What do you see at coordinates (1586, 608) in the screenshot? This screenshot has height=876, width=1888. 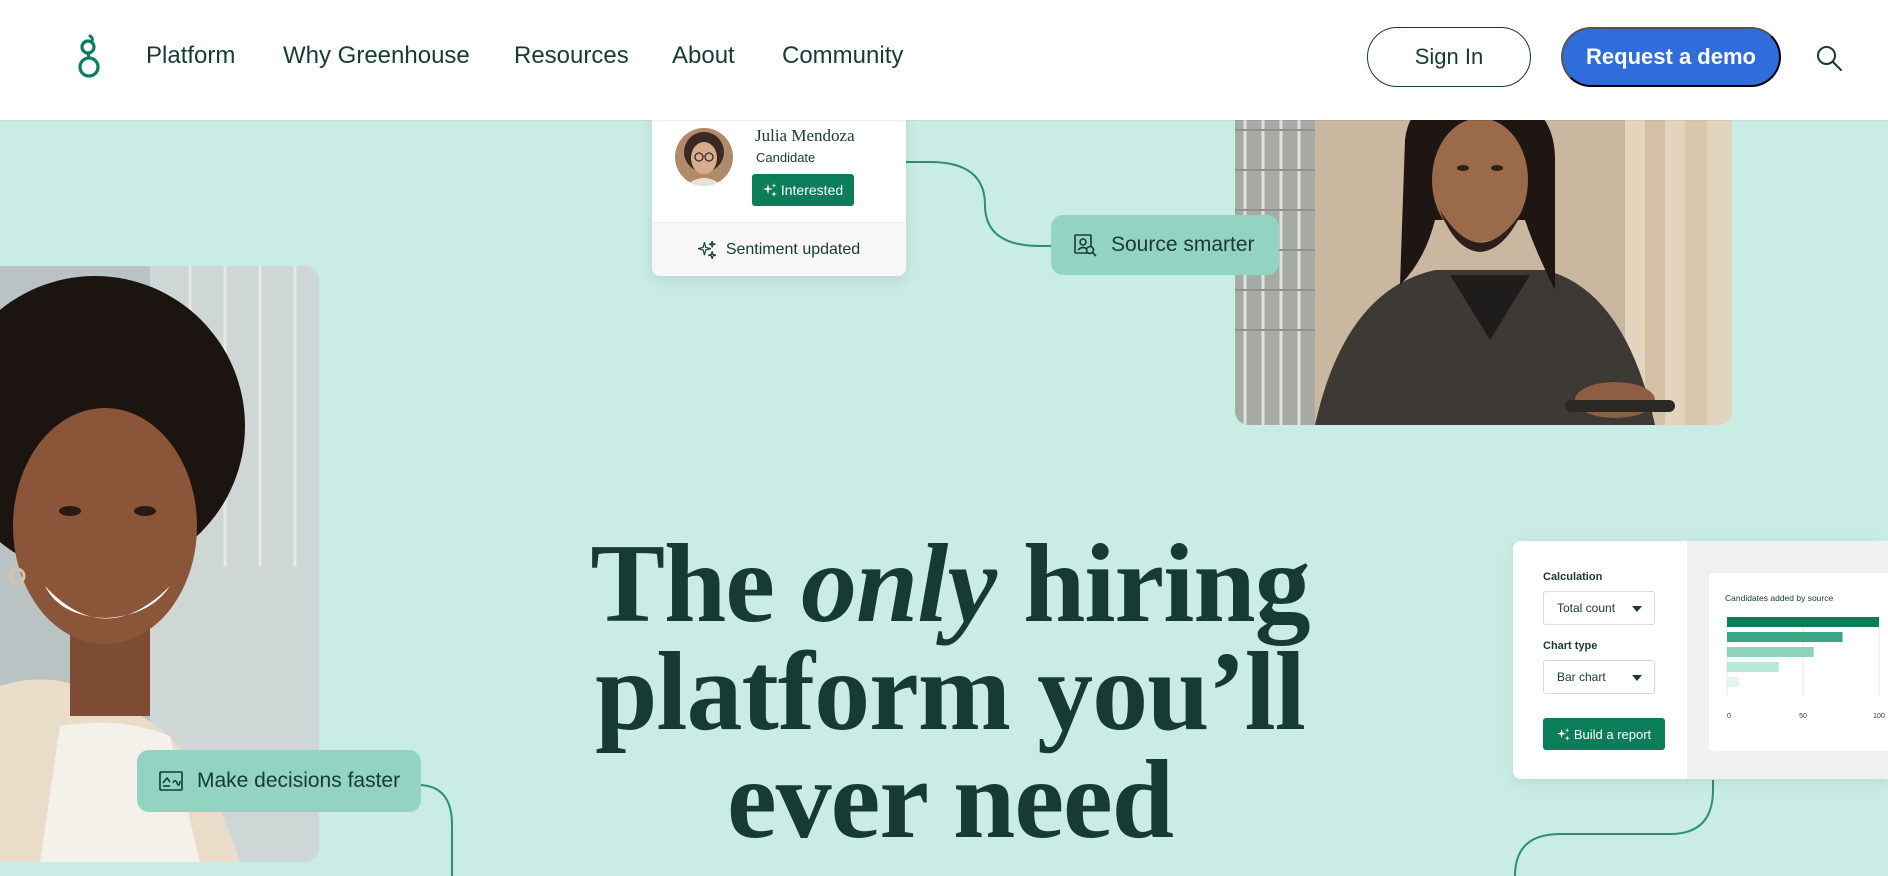 I see `calculation-value: Total count` at bounding box center [1586, 608].